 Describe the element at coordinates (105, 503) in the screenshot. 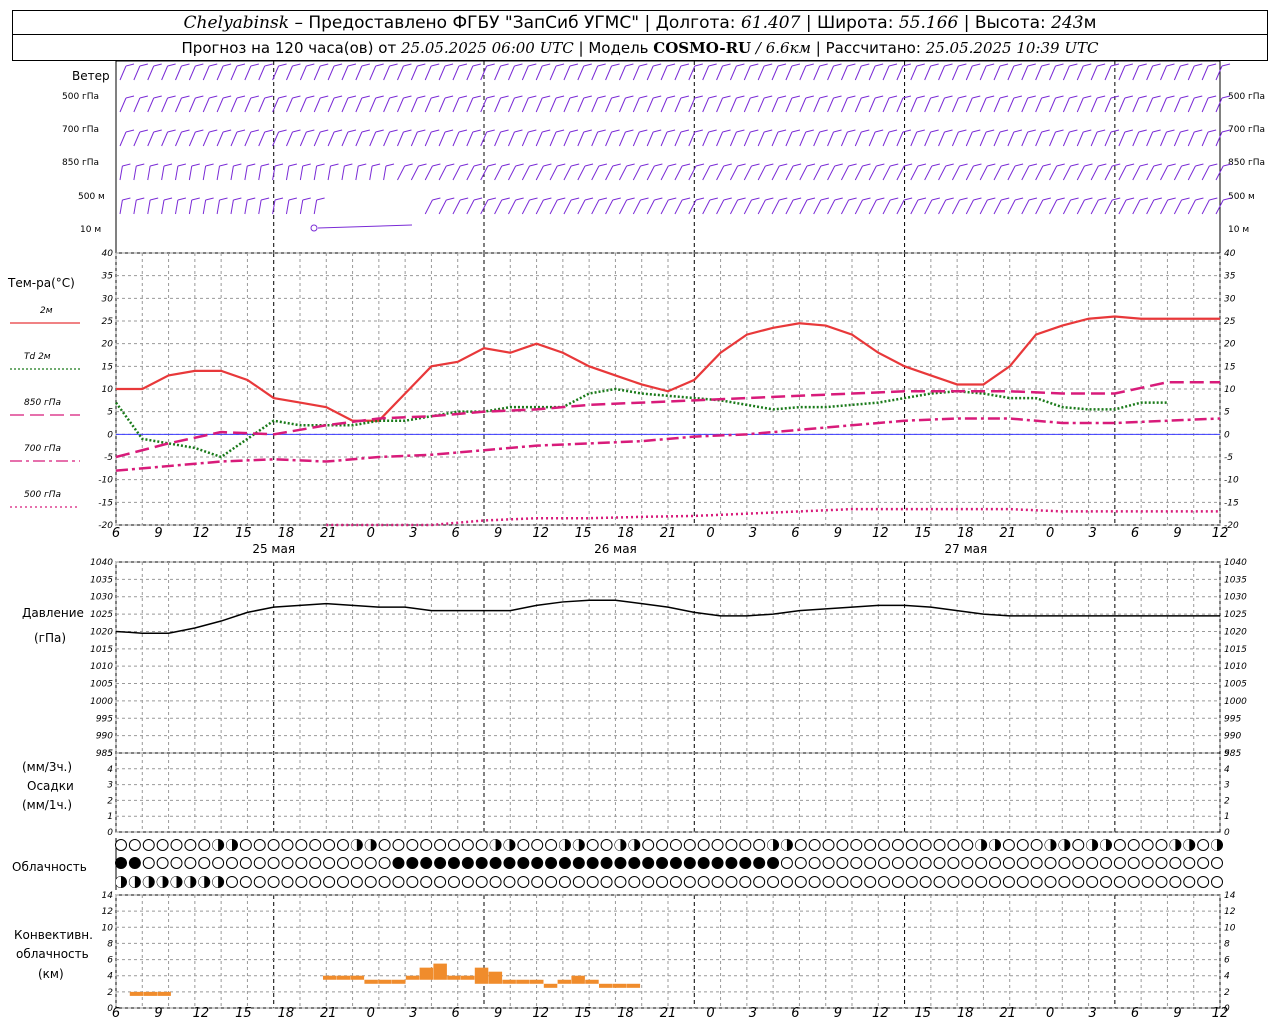

I see `temp-tick-label: -15` at that location.